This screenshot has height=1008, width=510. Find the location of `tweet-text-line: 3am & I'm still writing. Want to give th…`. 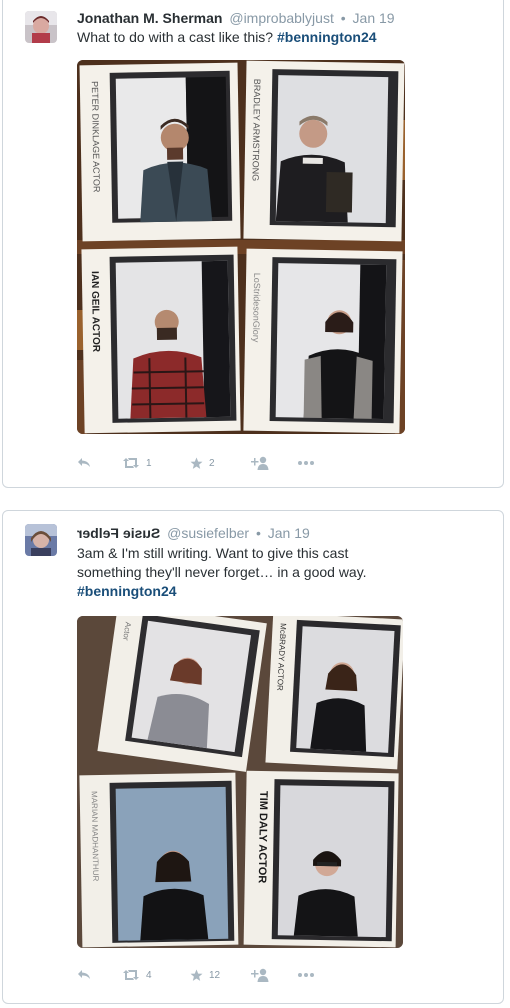

tweet-text-line: 3am & I'm still writing. Want to give th… is located at coordinates (213, 553).